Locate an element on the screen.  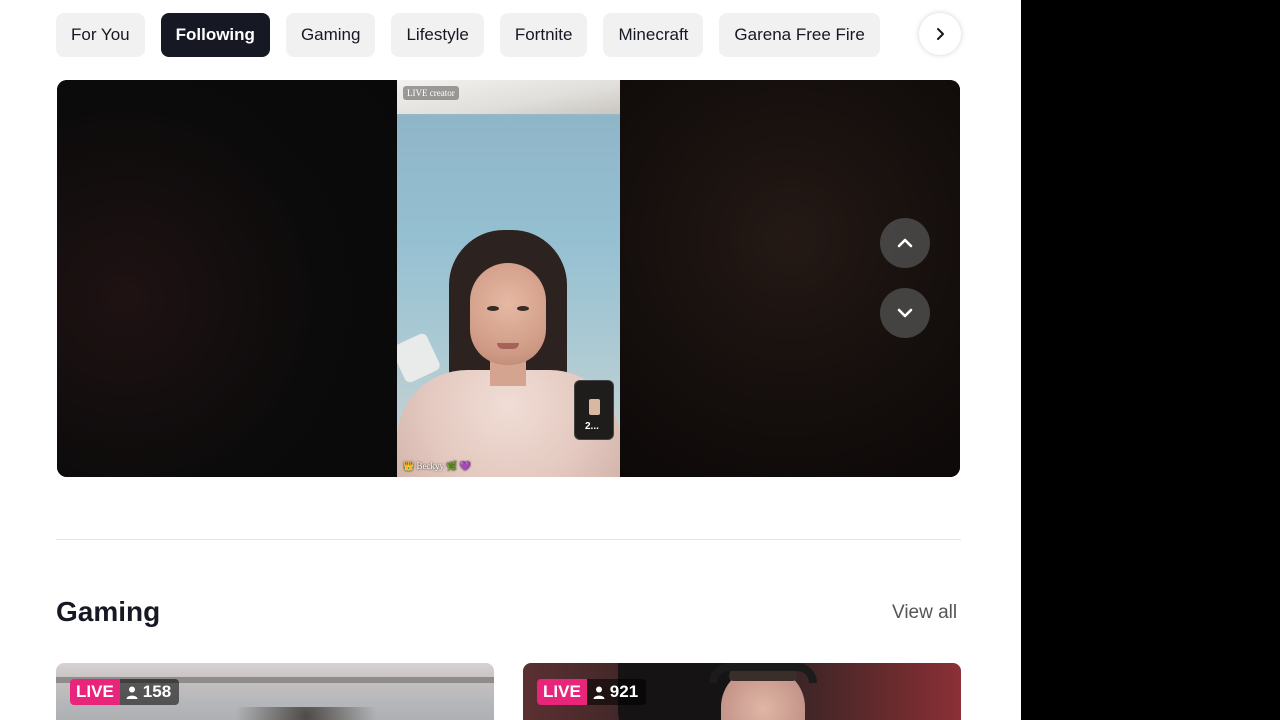
viewer-count: 921 is located at coordinates (616, 692).